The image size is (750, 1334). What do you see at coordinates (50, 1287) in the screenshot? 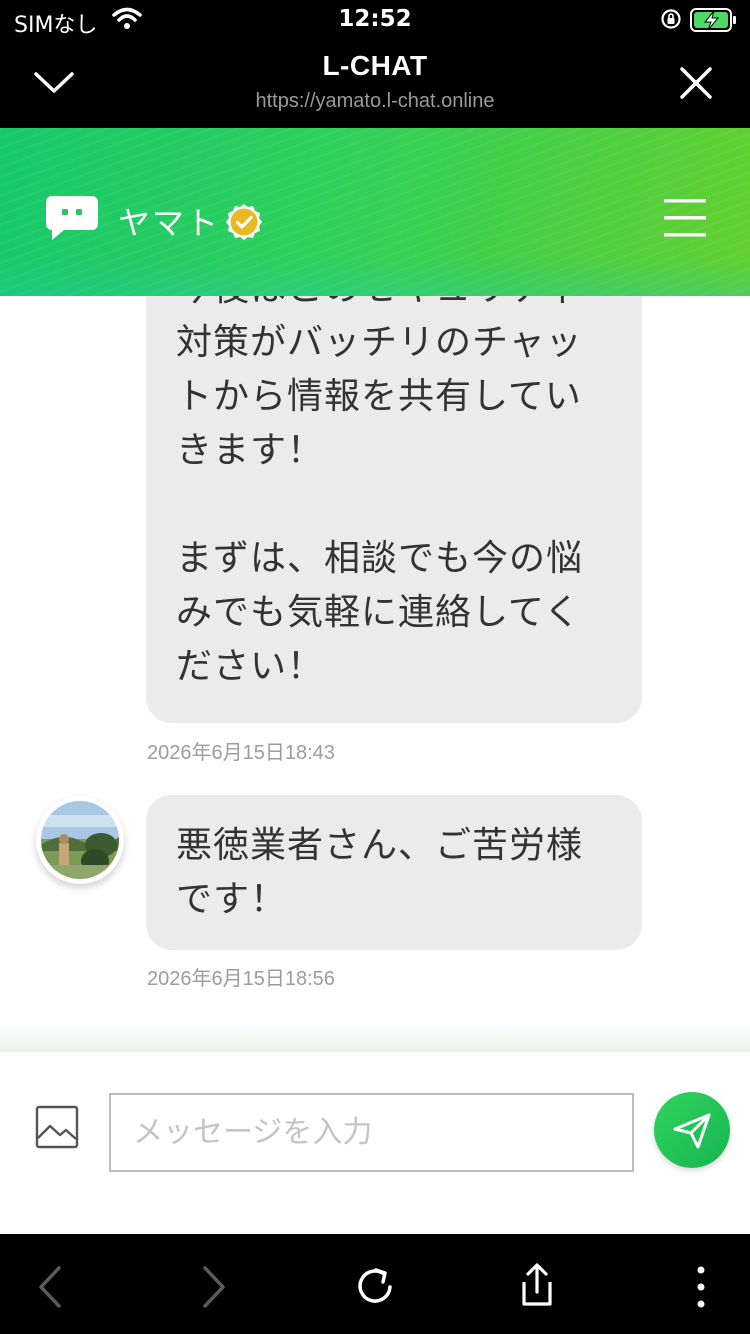
I see `back-icon` at bounding box center [50, 1287].